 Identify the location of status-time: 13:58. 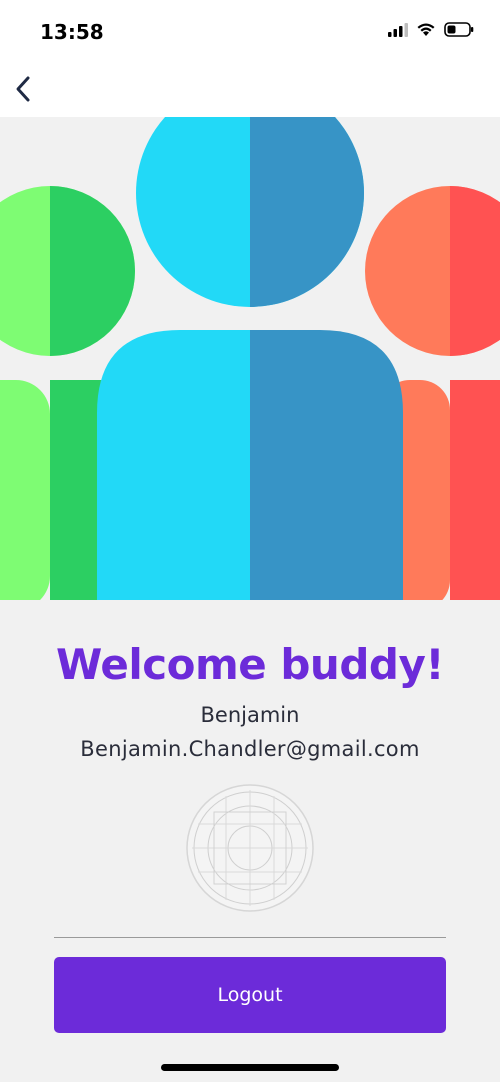
(72, 32).